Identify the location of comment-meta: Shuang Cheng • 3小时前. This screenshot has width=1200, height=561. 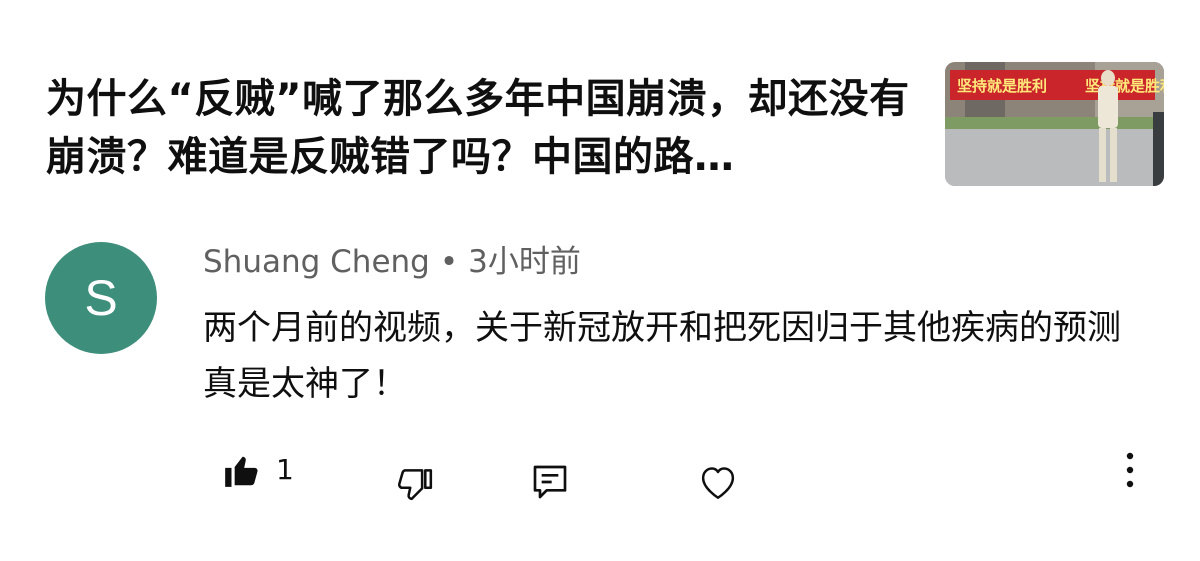
(392, 262).